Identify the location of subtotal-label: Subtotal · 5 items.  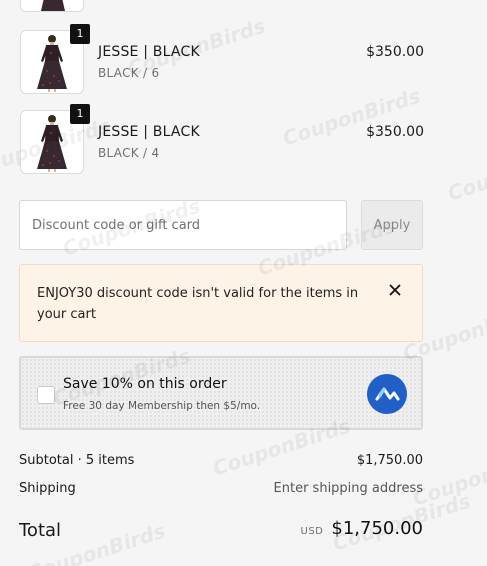
(77, 460).